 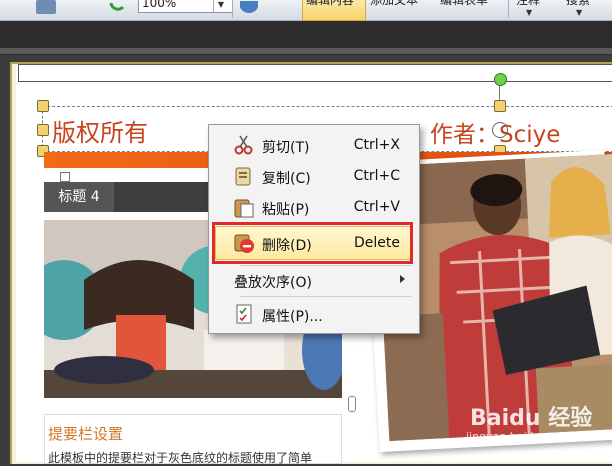 What do you see at coordinates (352, 404) in the screenshot?
I see `scrollbar-thumb` at bounding box center [352, 404].